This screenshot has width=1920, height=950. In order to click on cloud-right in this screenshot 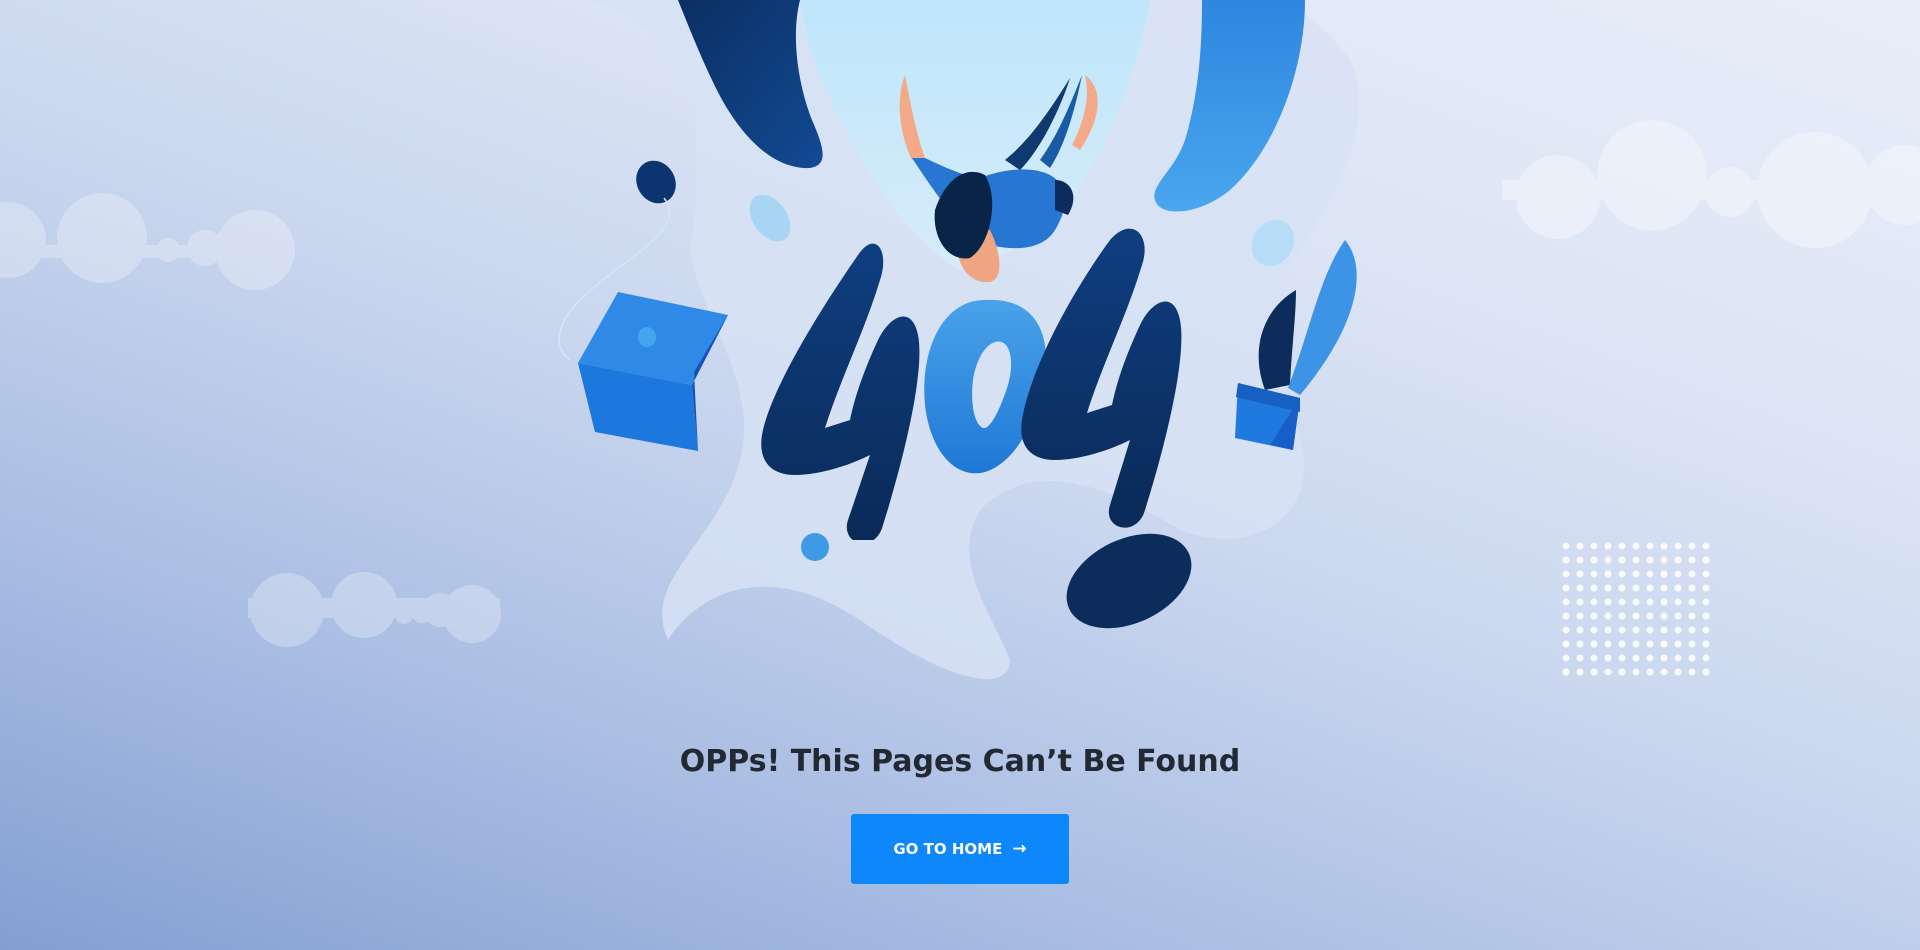, I will do `click(1711, 184)`.